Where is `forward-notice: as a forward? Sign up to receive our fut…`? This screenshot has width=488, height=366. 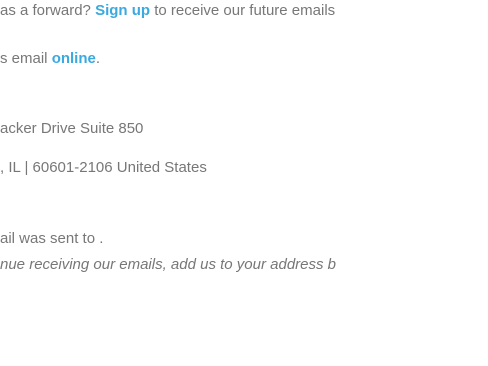
forward-notice: as a forward? Sign up to receive our fut… is located at coordinates (167, 11).